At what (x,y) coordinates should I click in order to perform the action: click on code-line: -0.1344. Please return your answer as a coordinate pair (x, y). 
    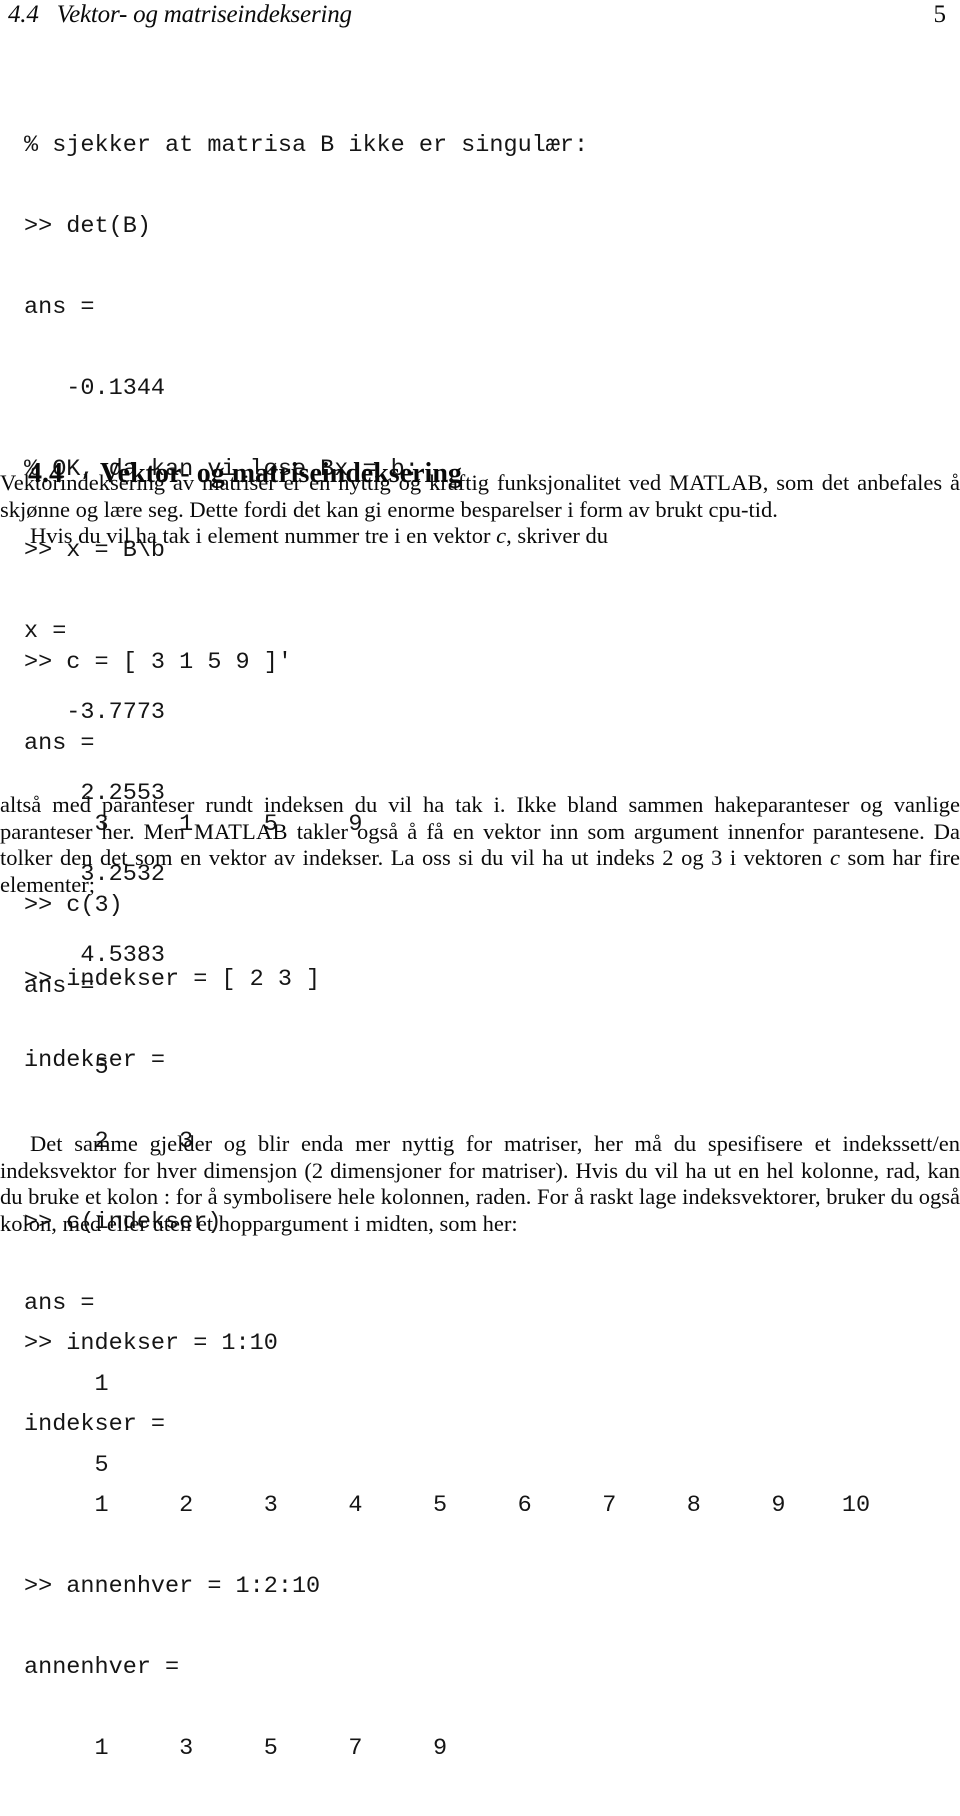
    Looking at the image, I should click on (95, 388).